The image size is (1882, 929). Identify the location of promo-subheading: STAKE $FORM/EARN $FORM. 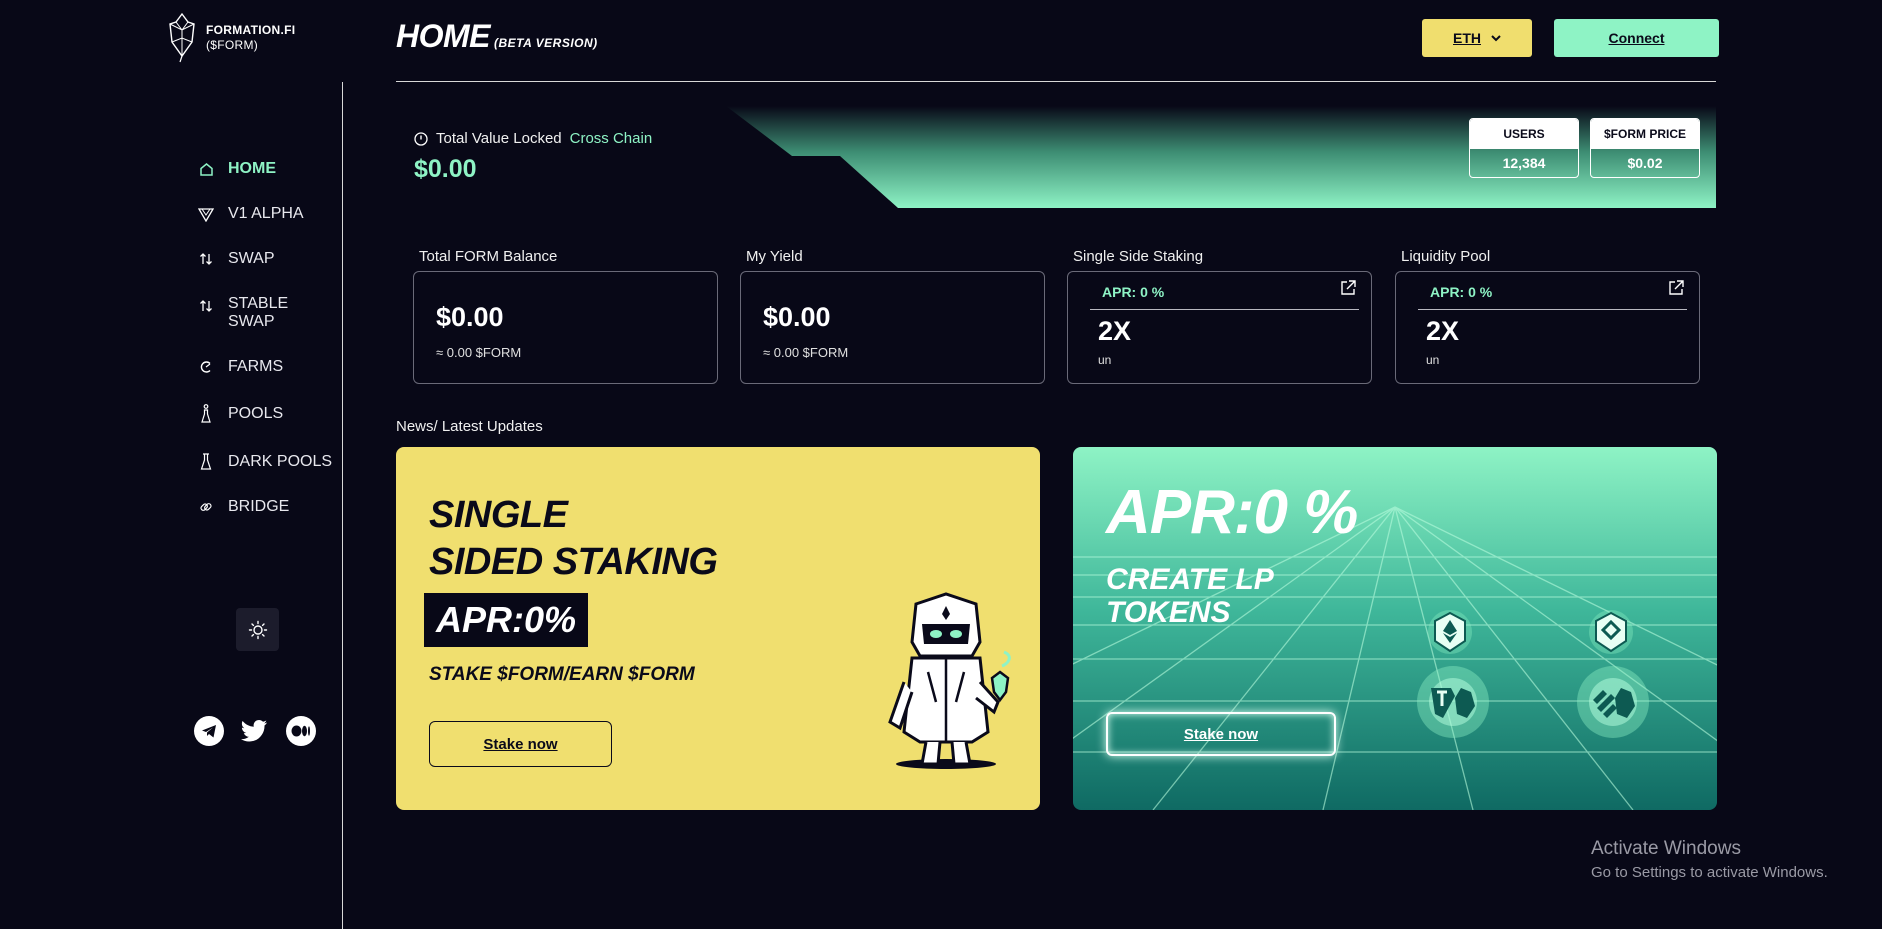
(562, 674).